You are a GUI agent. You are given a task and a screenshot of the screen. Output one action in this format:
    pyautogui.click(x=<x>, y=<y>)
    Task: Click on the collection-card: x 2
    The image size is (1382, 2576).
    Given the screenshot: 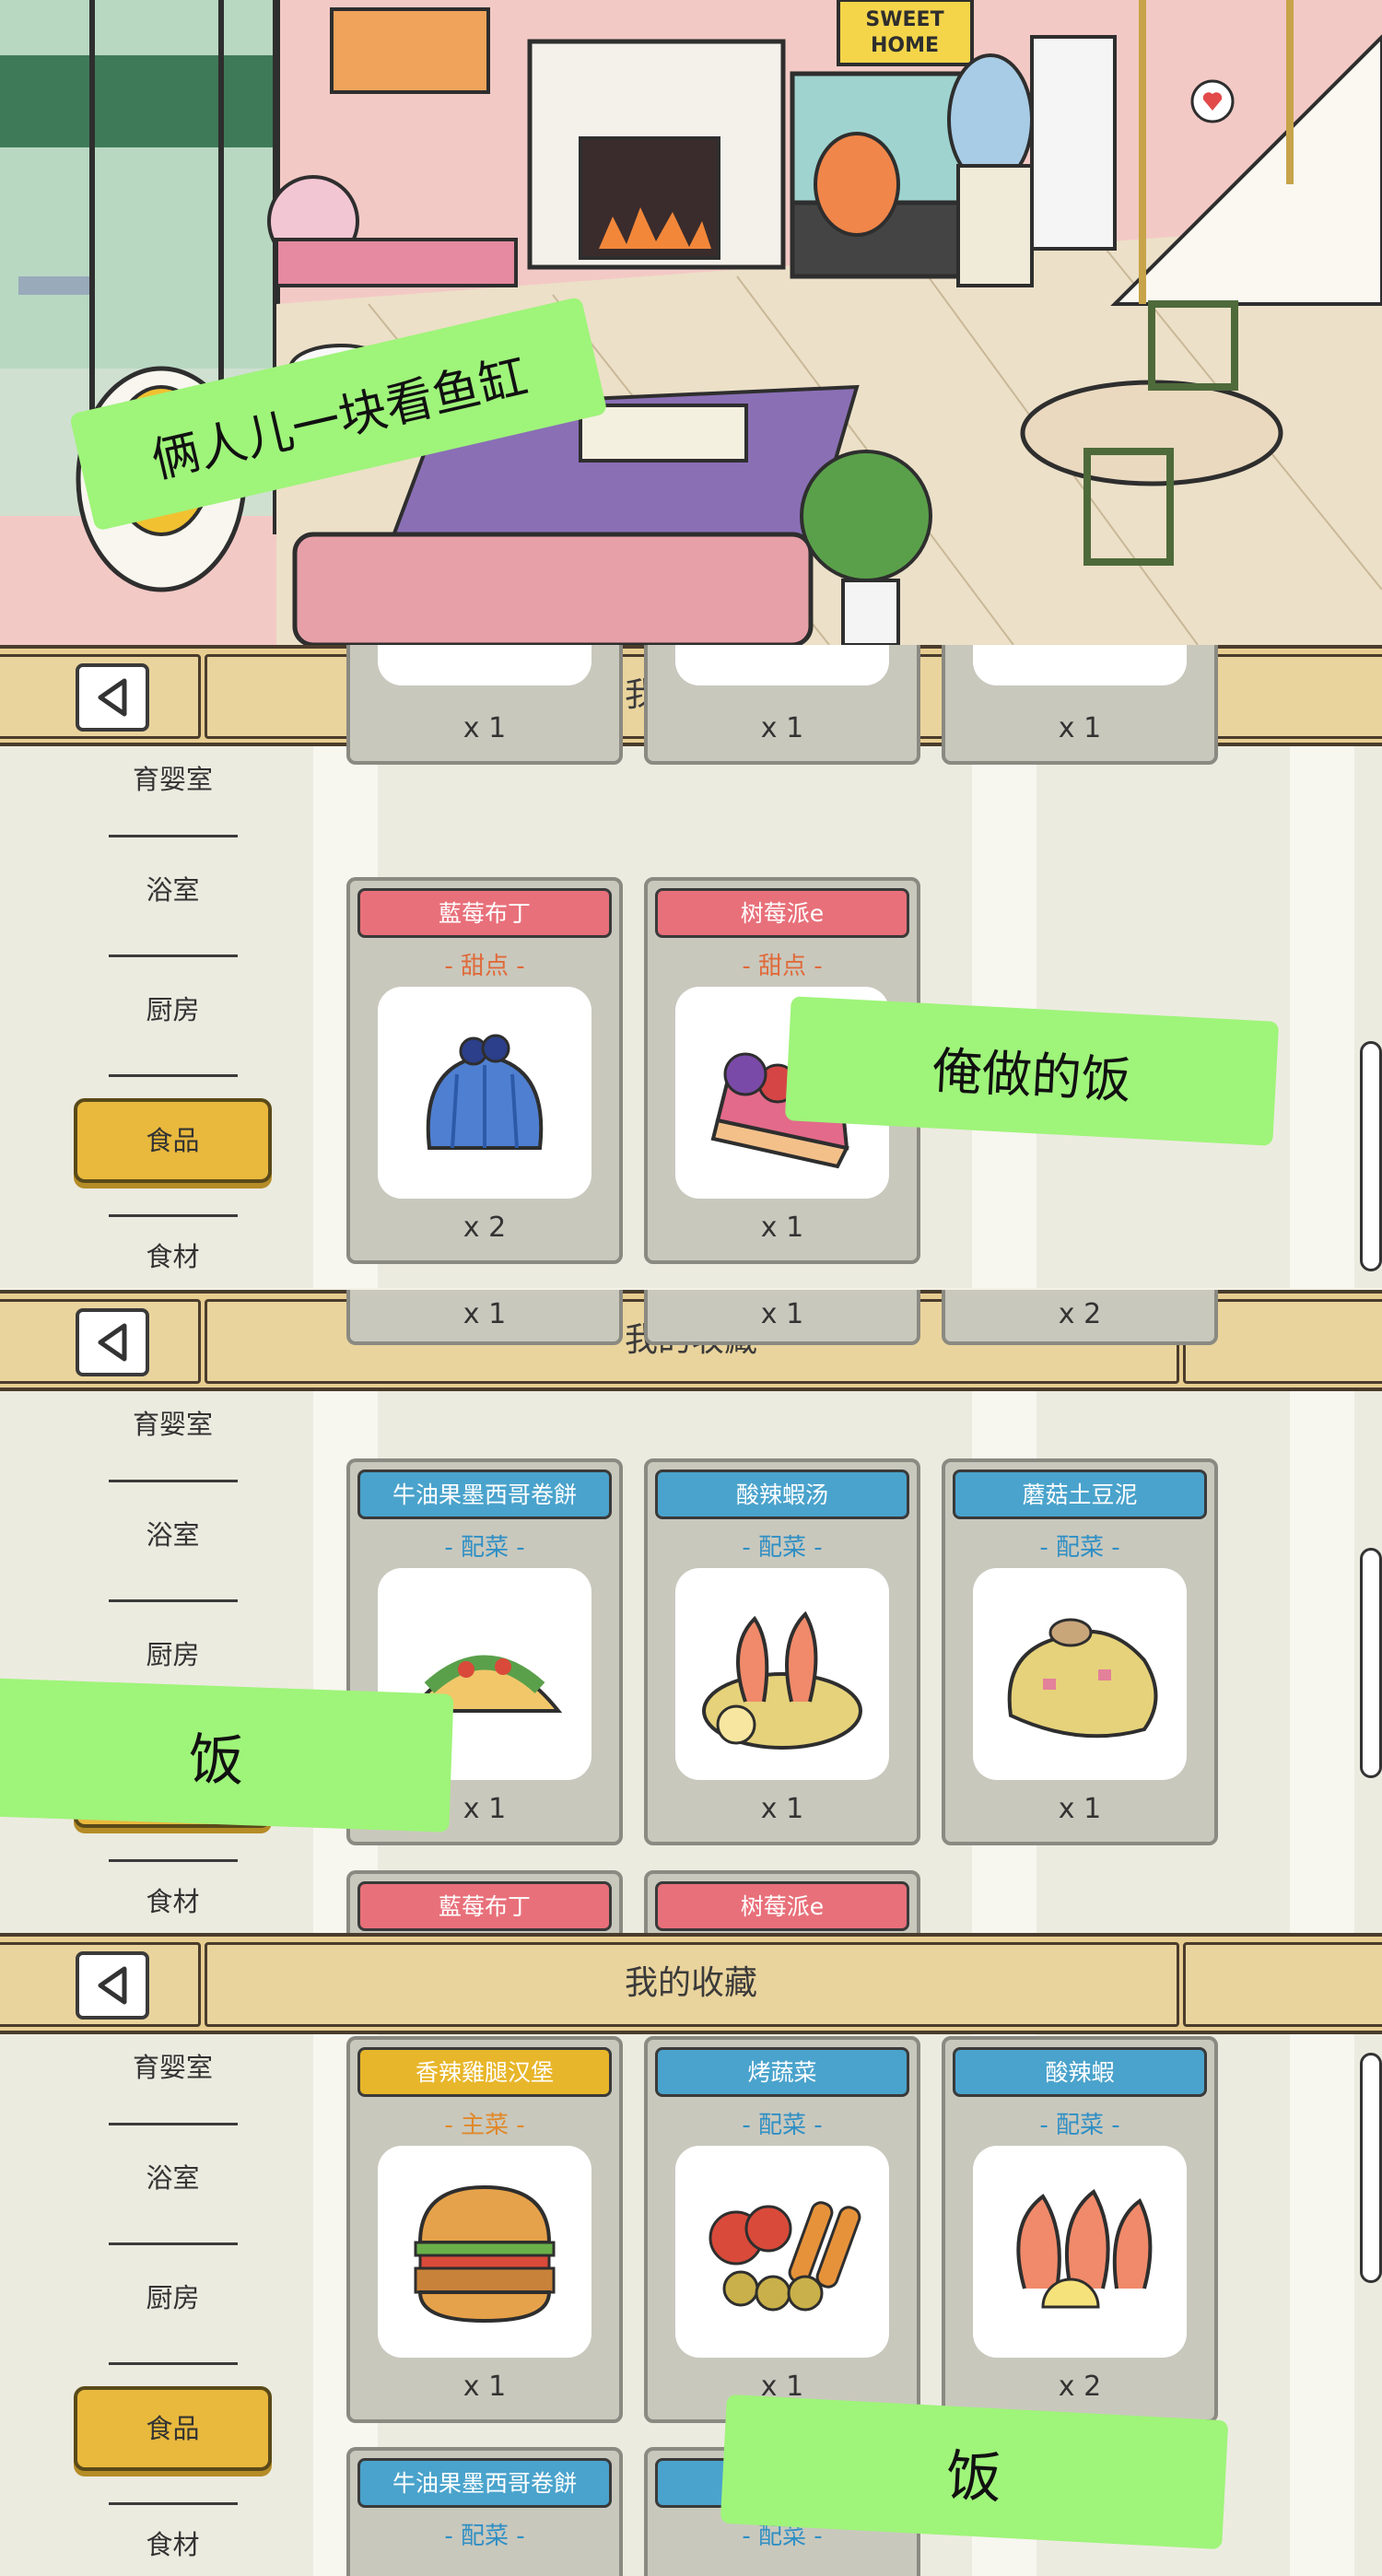 What is the action you would take?
    pyautogui.click(x=1080, y=1317)
    